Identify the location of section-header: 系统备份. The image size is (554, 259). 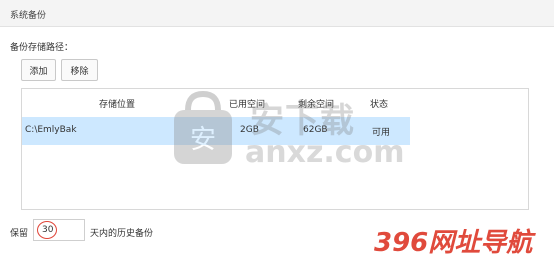
(277, 13).